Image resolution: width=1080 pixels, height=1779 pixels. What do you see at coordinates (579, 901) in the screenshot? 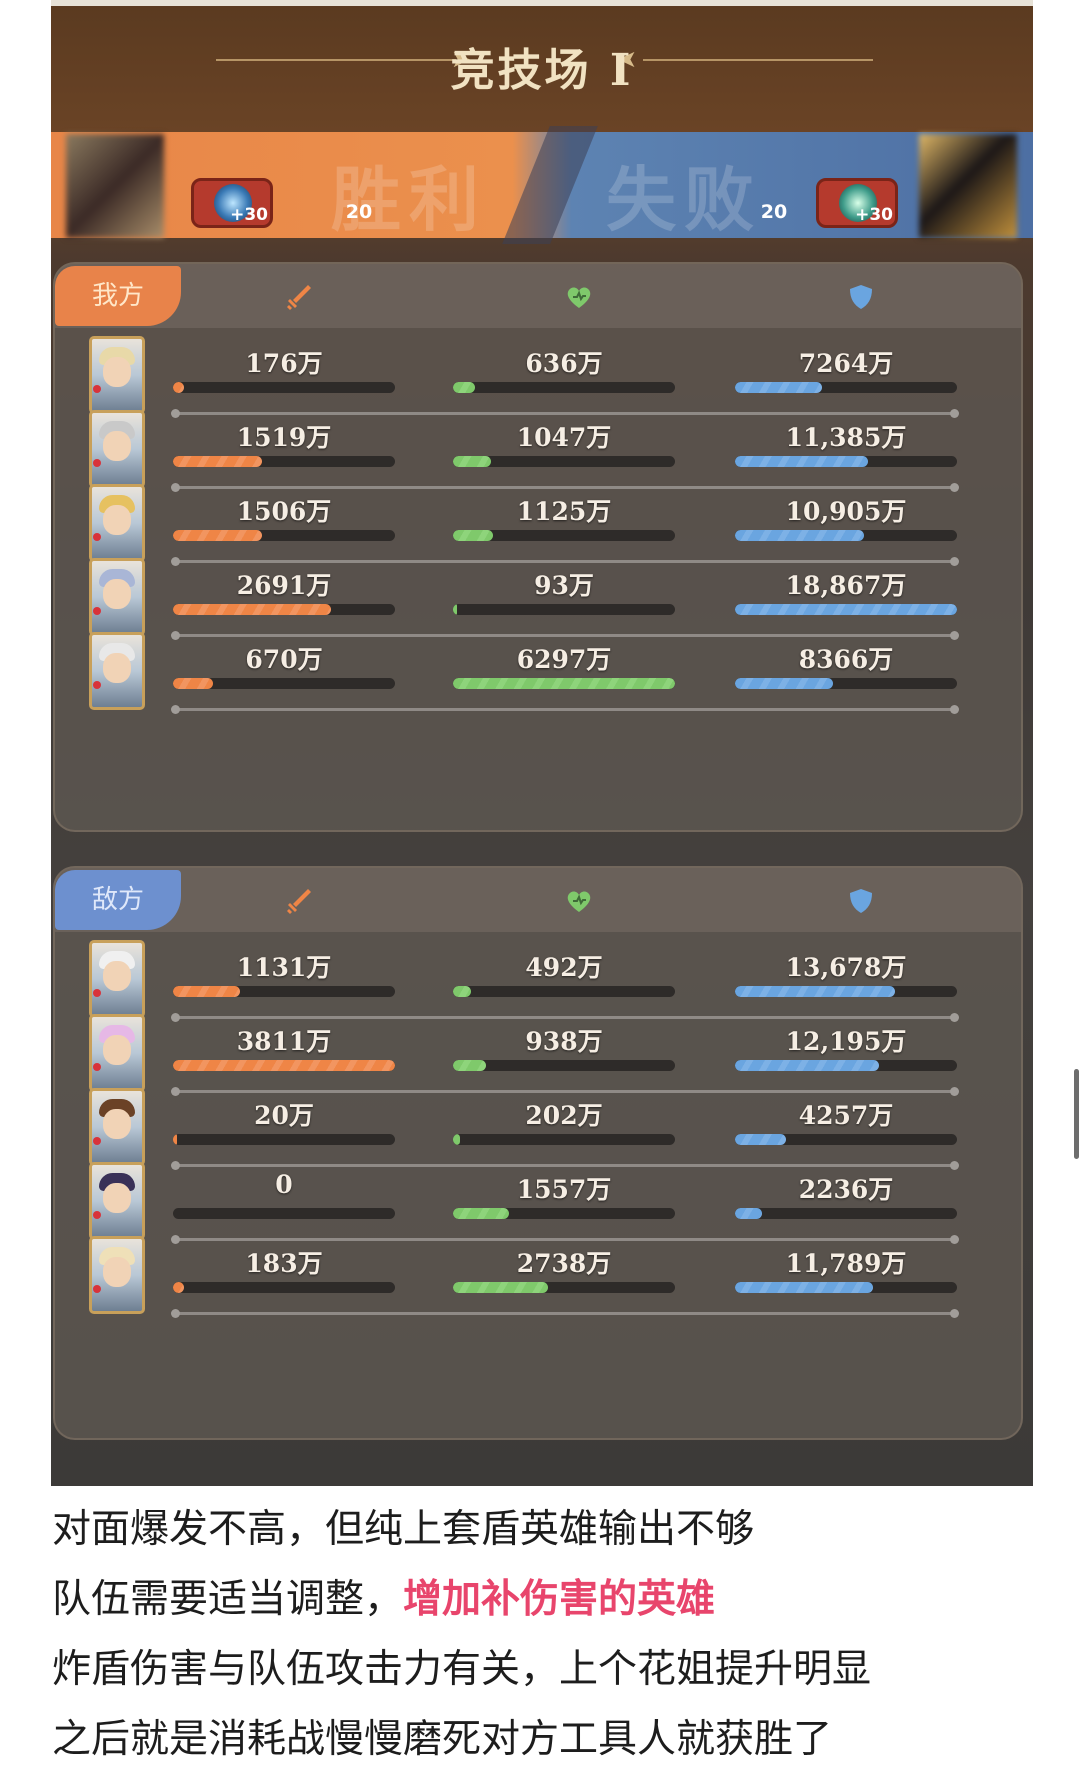
I see `heart-icon` at bounding box center [579, 901].